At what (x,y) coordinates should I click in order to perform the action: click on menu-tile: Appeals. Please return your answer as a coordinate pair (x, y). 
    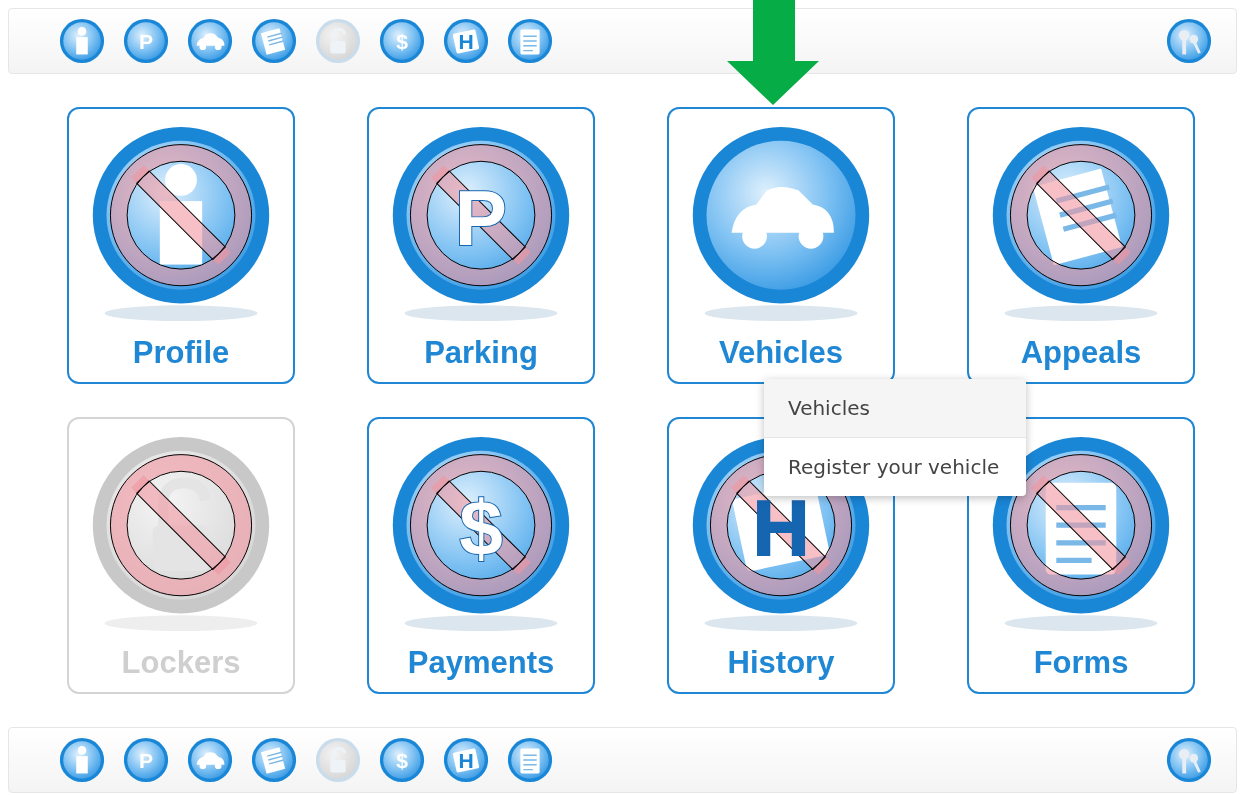
    Looking at the image, I should click on (1081, 245).